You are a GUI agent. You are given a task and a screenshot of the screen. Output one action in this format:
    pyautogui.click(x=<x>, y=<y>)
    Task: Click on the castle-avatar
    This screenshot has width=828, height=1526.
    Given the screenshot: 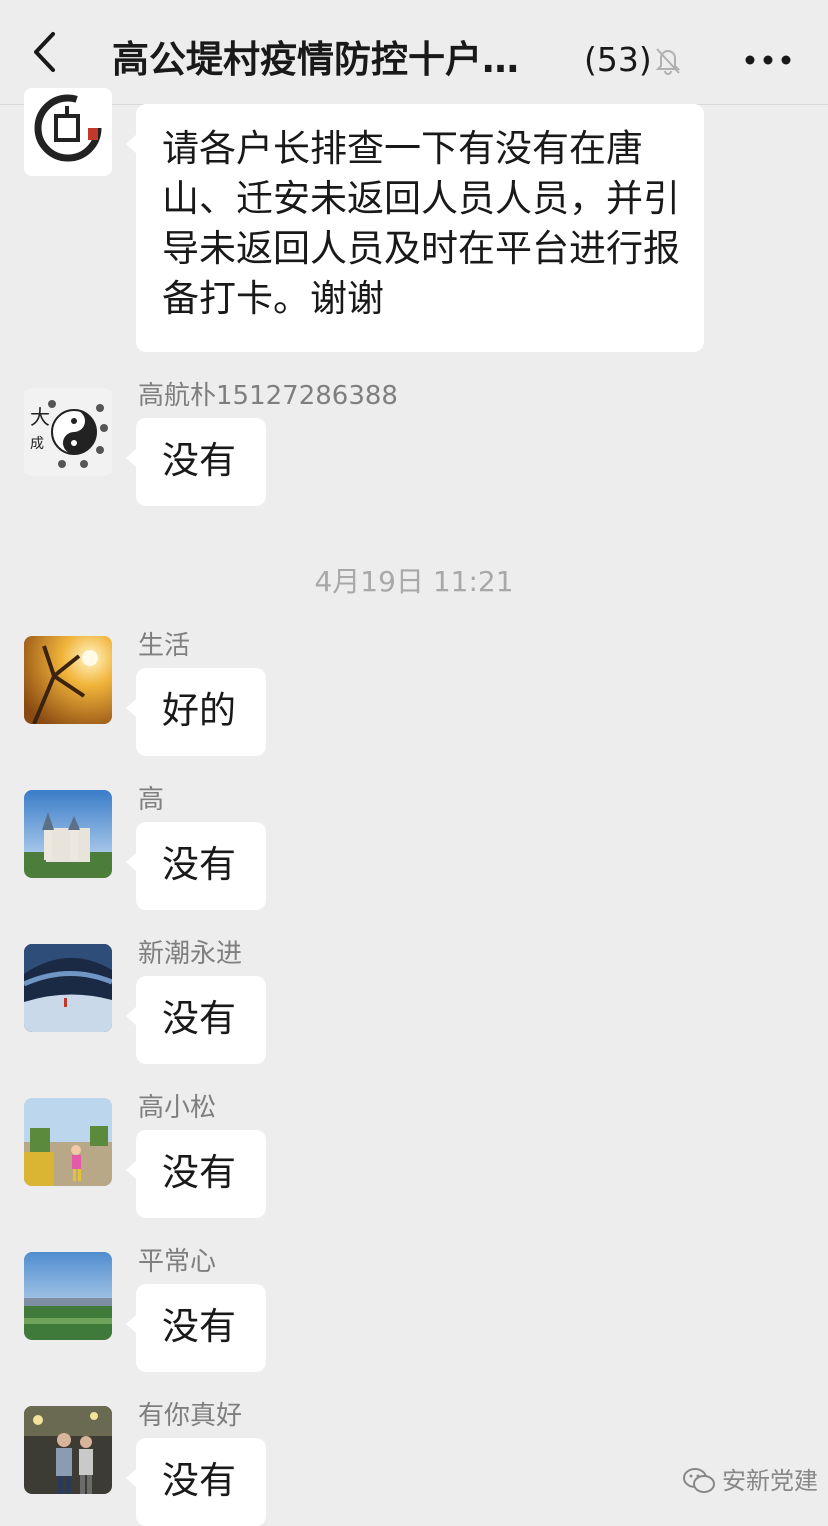 What is the action you would take?
    pyautogui.click(x=68, y=834)
    